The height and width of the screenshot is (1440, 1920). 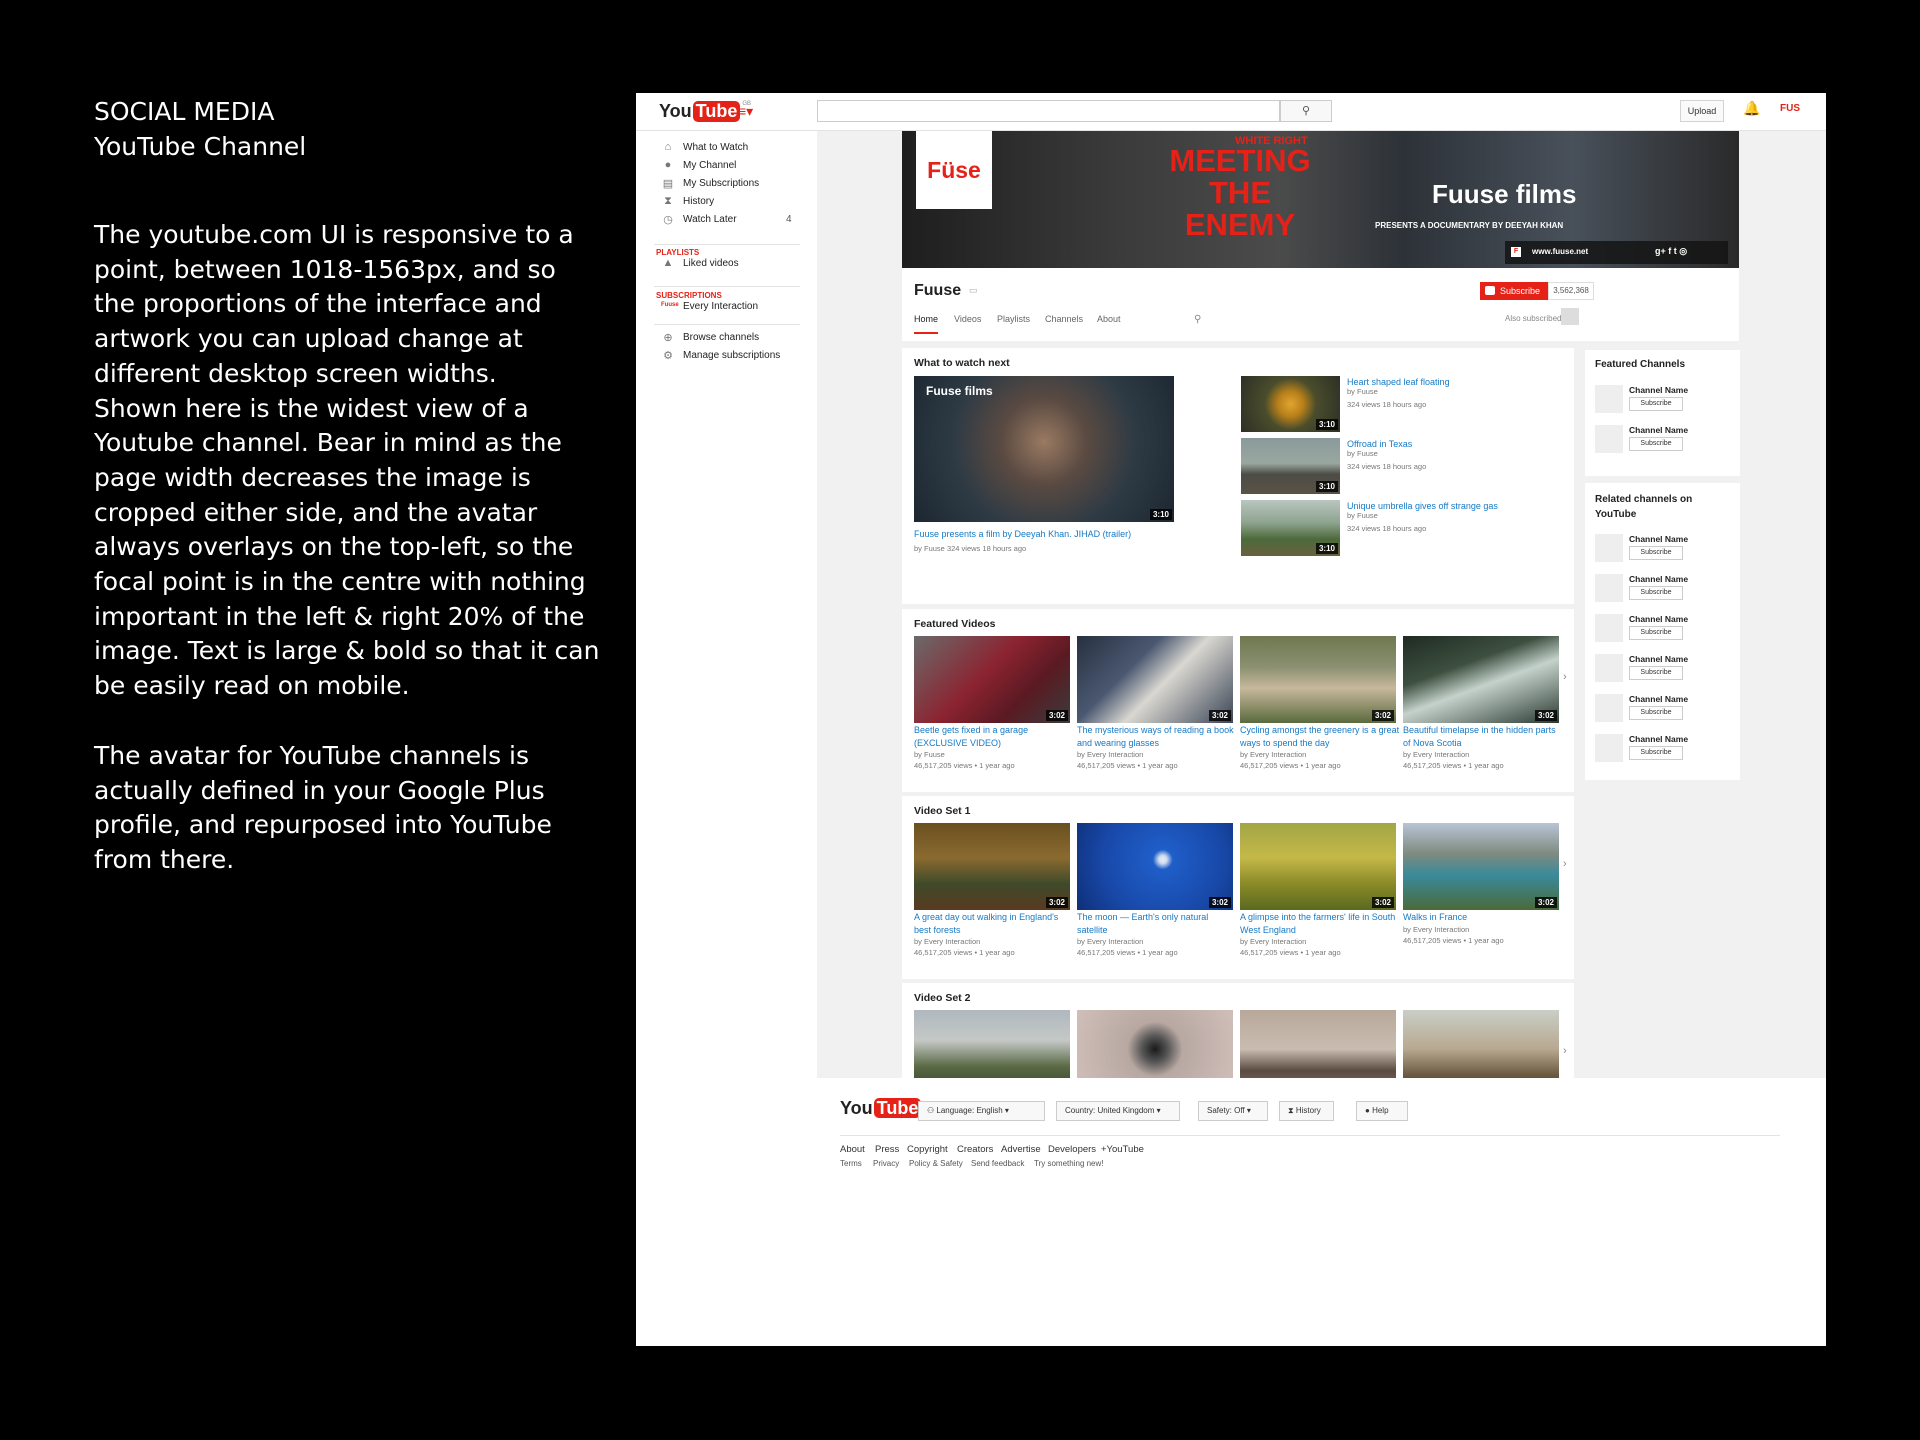 What do you see at coordinates (1560, 251) in the screenshot?
I see `banner-website-link: www.fuuse.net` at bounding box center [1560, 251].